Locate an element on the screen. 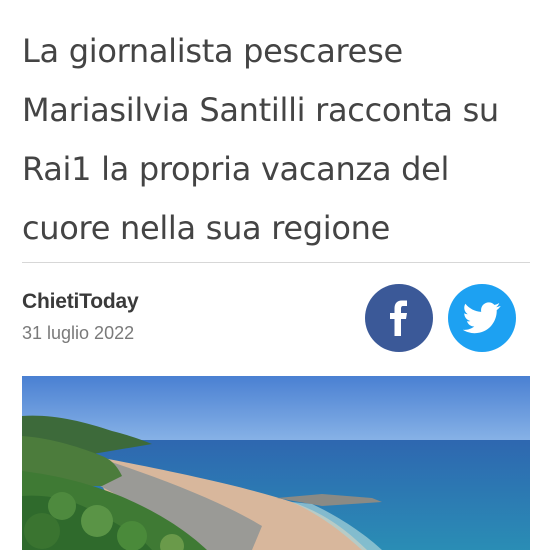 Image resolution: width=550 pixels, height=550 pixels. source-name: ChietiToday is located at coordinates (80, 302).